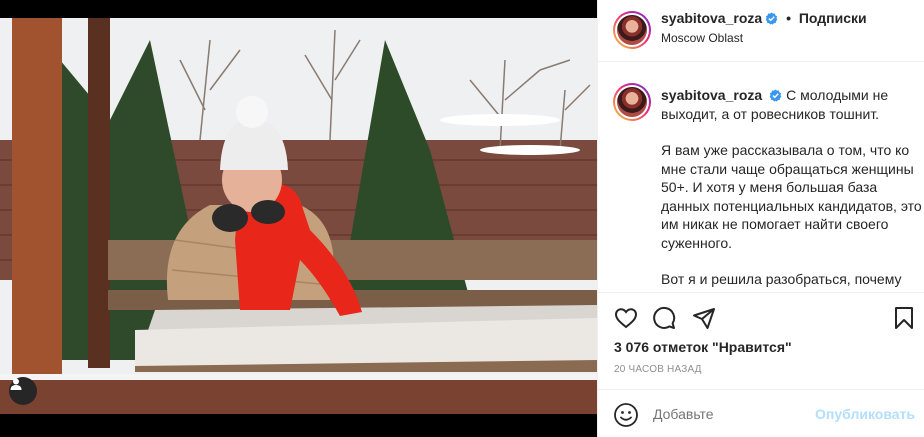  Describe the element at coordinates (632, 30) in the screenshot. I see `avatar` at that location.